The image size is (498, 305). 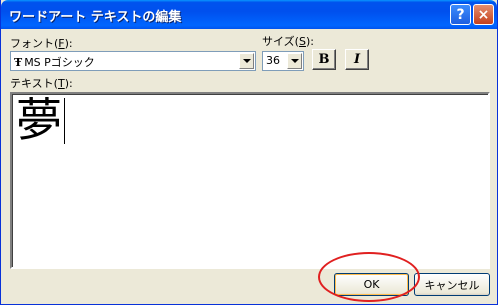 I want to click on size-value: 36, so click(x=273, y=60).